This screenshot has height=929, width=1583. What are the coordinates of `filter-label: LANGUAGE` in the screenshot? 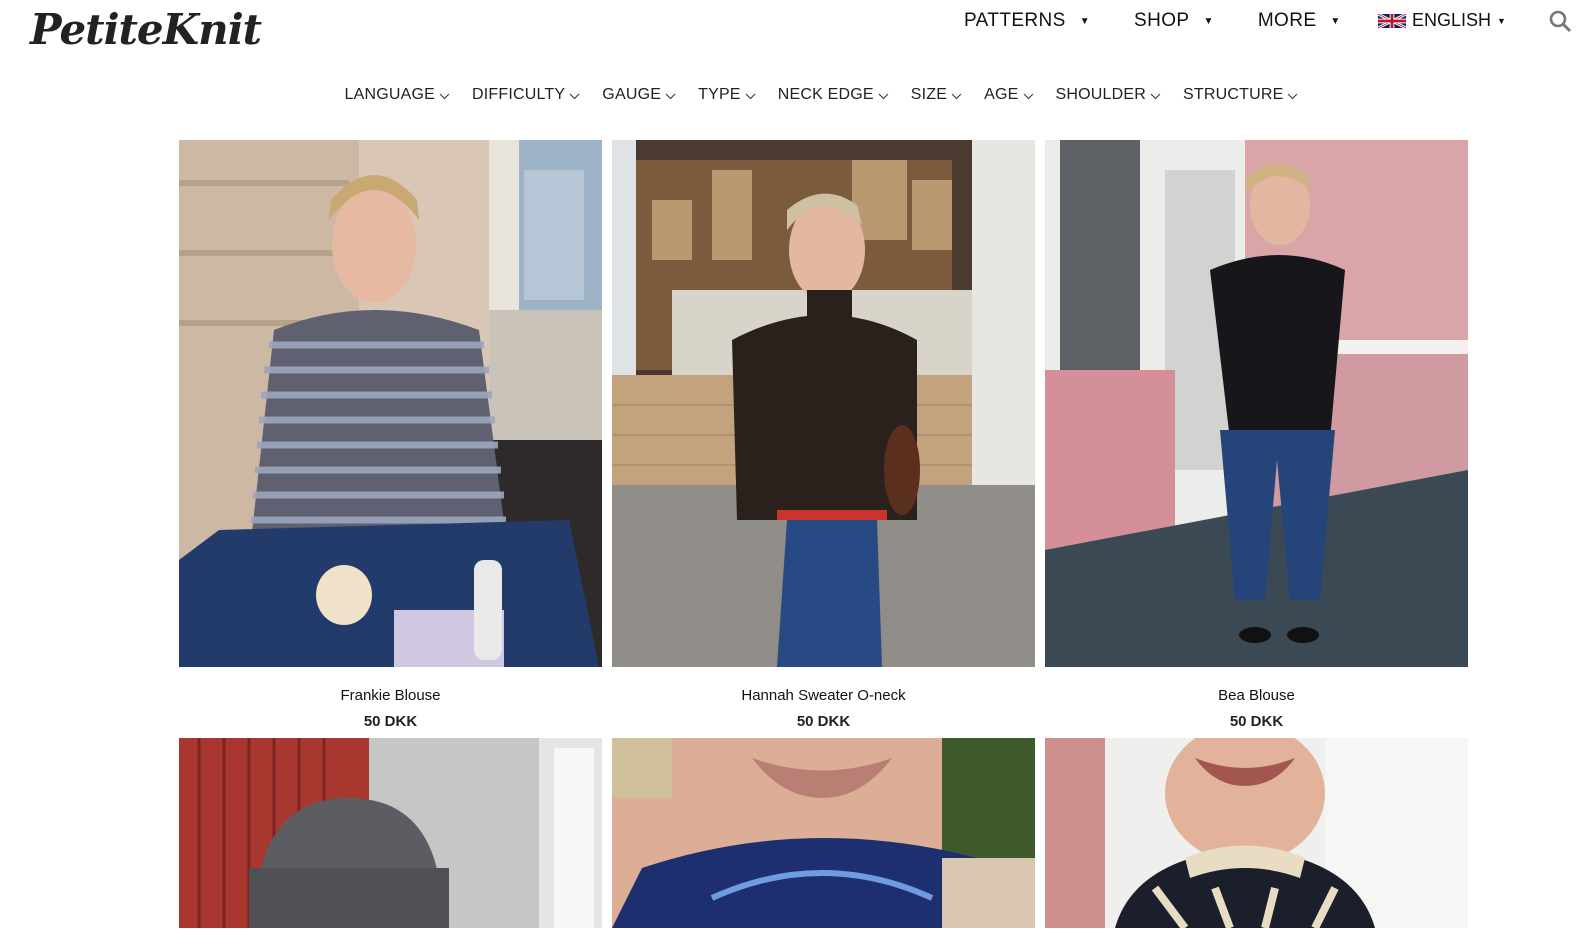 It's located at (390, 94).